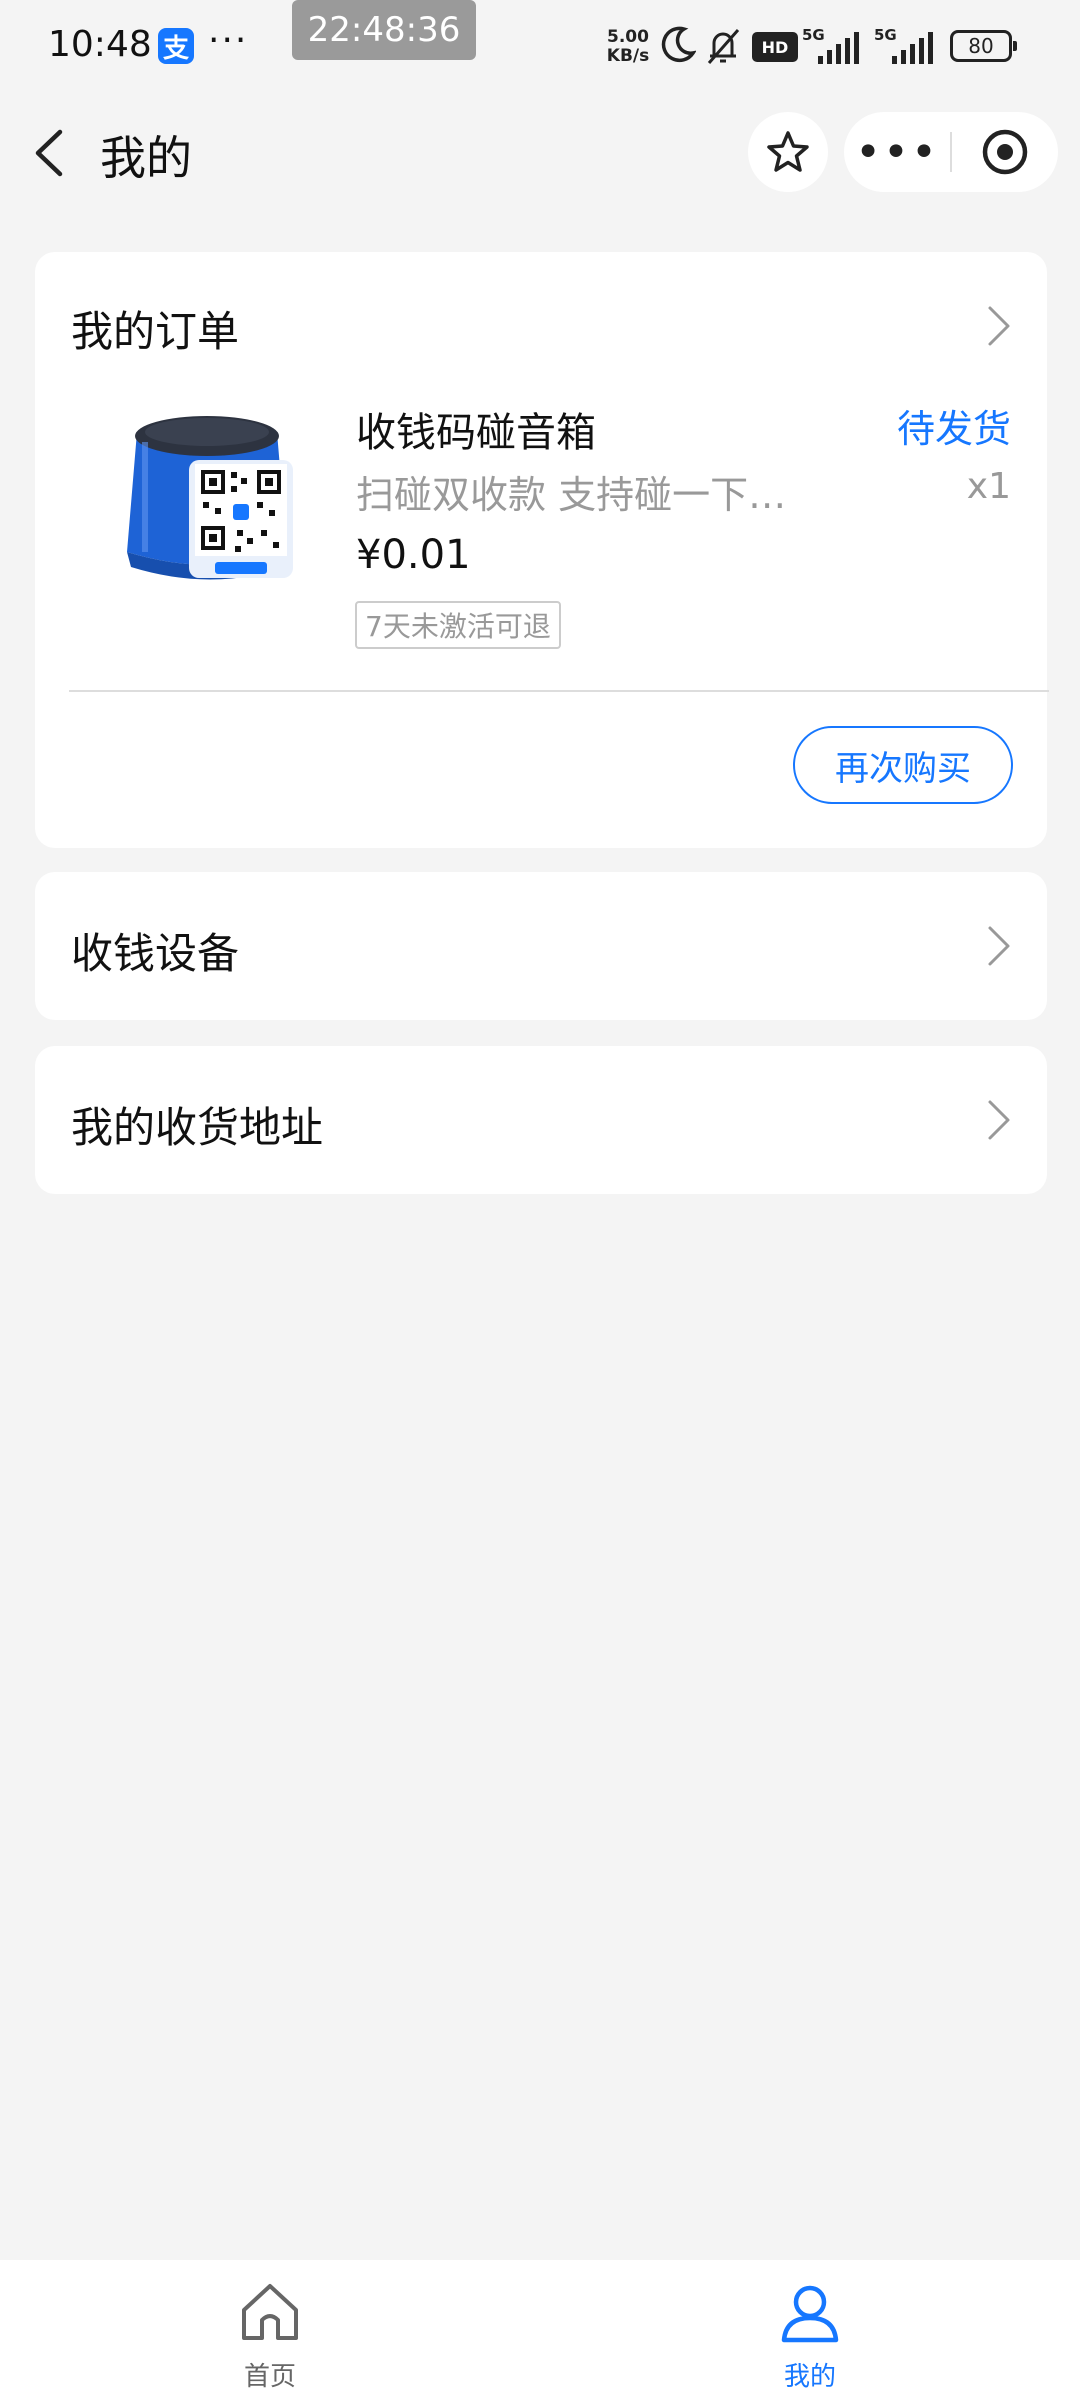 The width and height of the screenshot is (1080, 2400). What do you see at coordinates (628, 37) in the screenshot?
I see `network-speed-value: 5.00` at bounding box center [628, 37].